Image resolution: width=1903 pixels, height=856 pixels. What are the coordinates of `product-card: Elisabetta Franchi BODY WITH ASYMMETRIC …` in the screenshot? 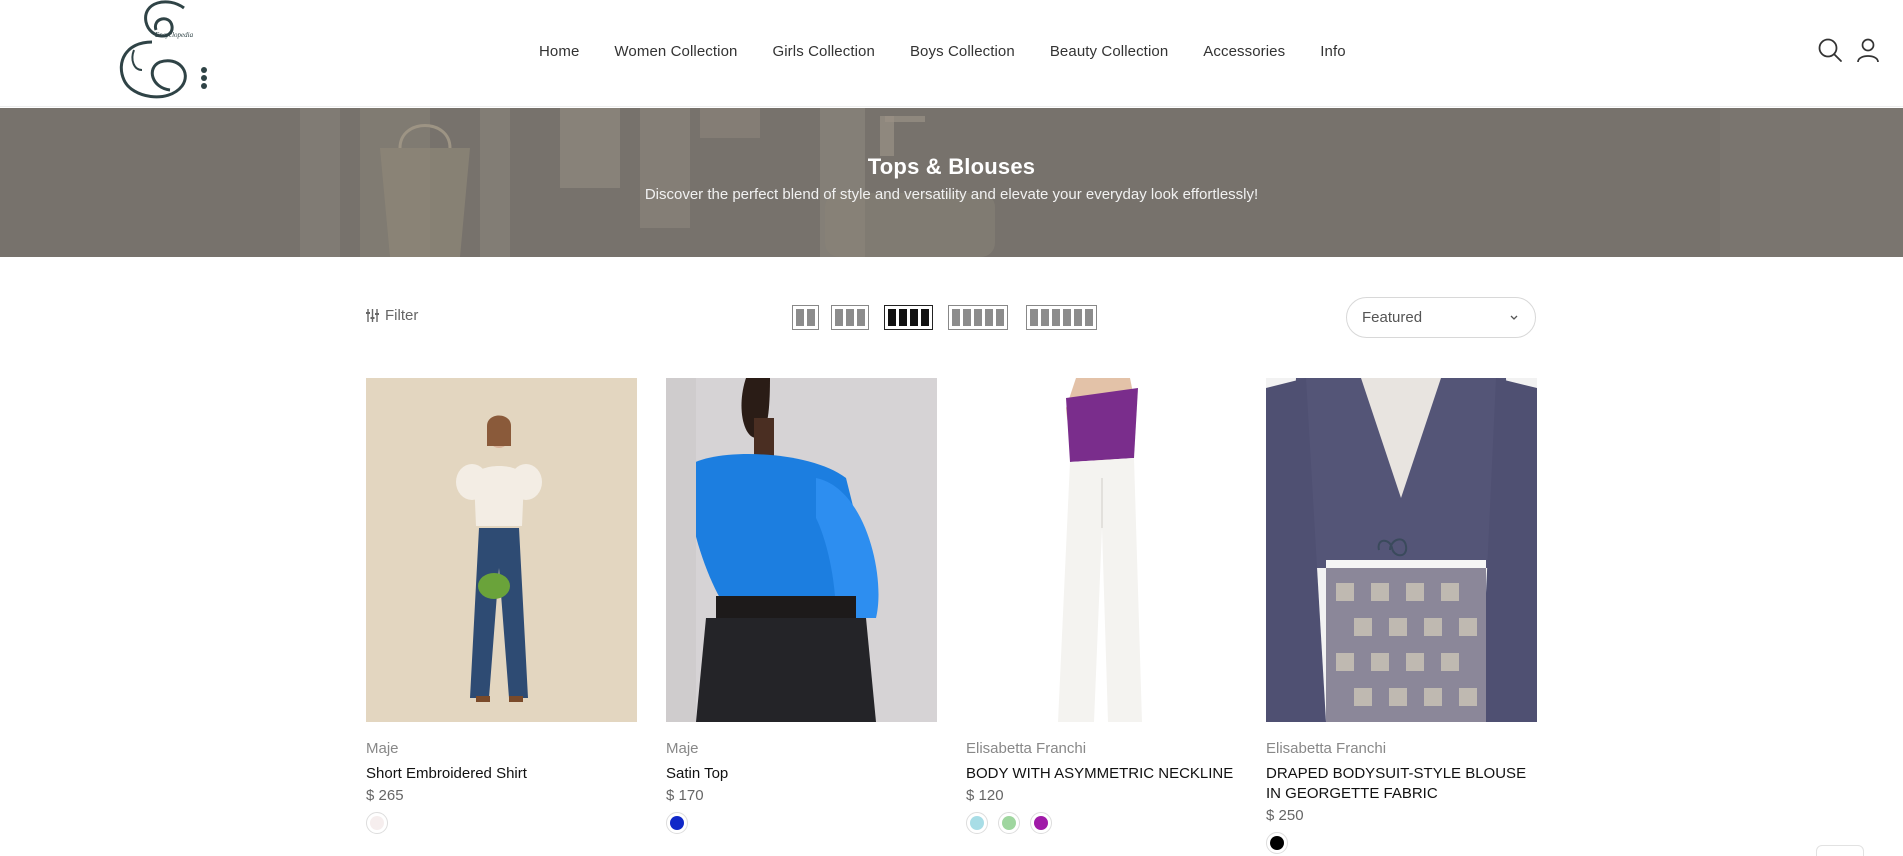 It's located at (1101, 606).